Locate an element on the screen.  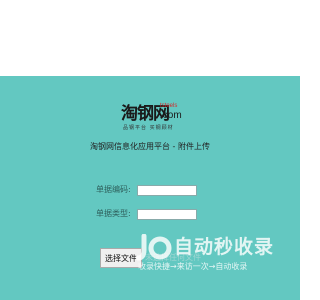
watermark: 自动秒收录 收录快捷→来访一次→自动收录 is located at coordinates (209, 254).